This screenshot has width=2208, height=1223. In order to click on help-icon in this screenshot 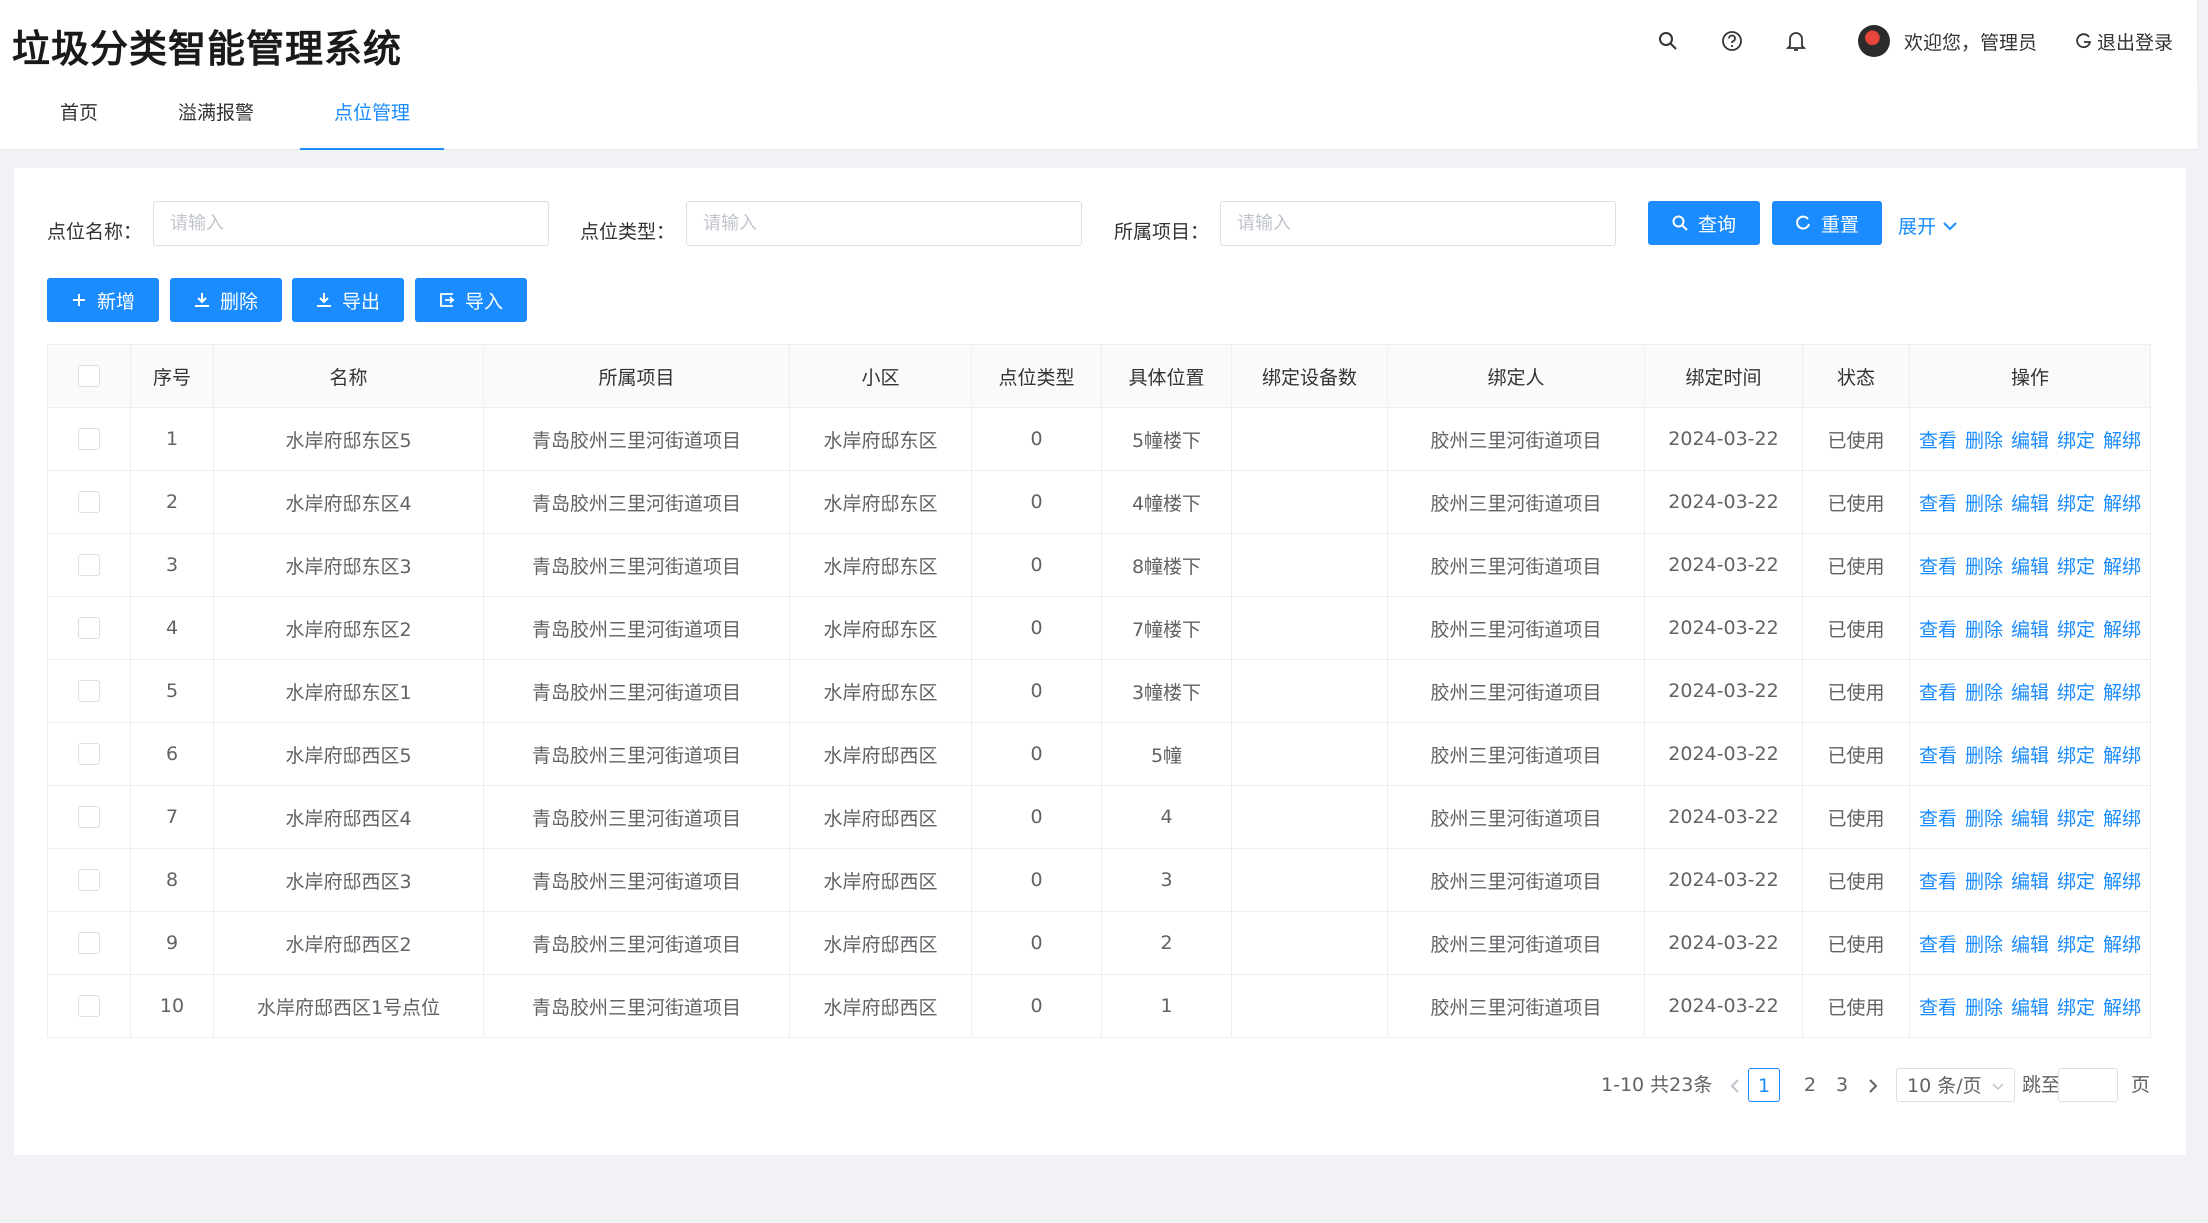, I will do `click(1732, 41)`.